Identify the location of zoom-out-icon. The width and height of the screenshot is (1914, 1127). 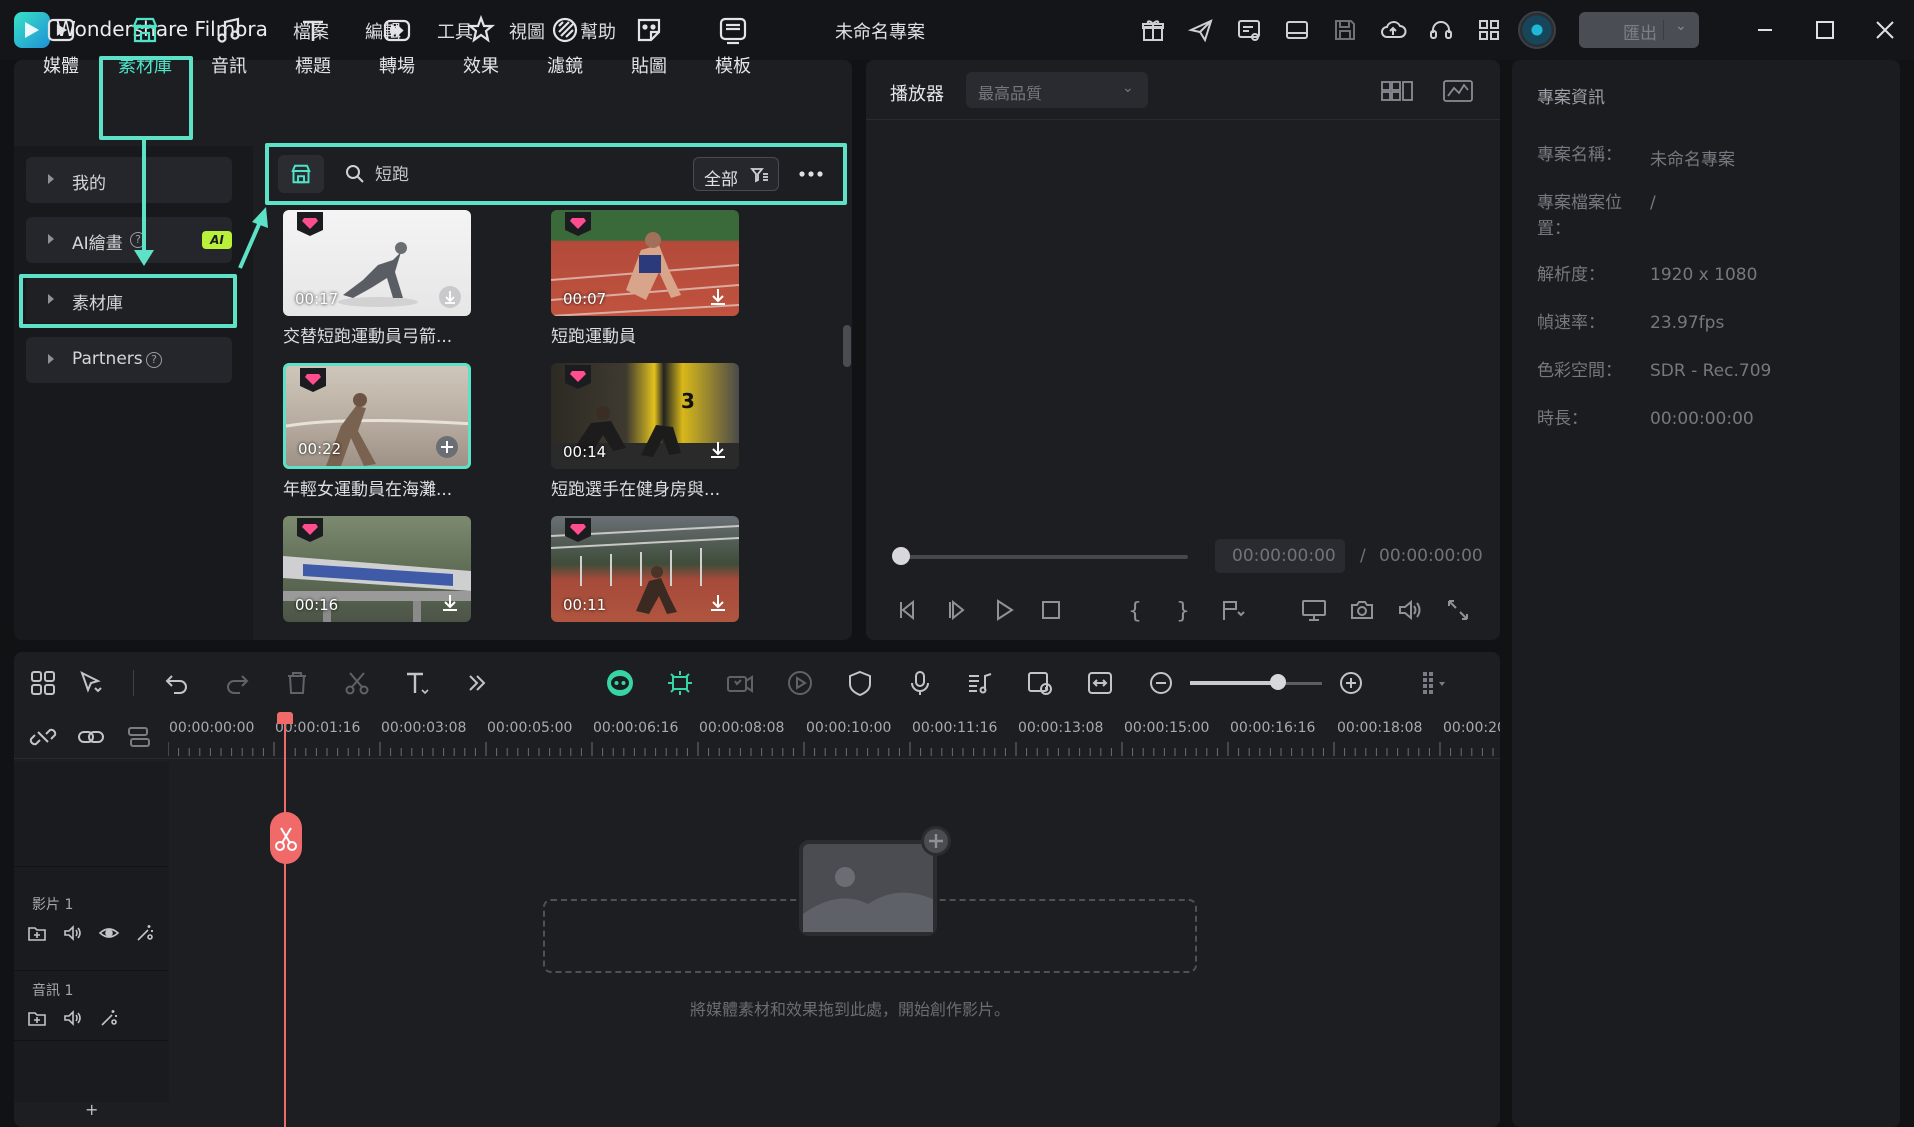
(1161, 683).